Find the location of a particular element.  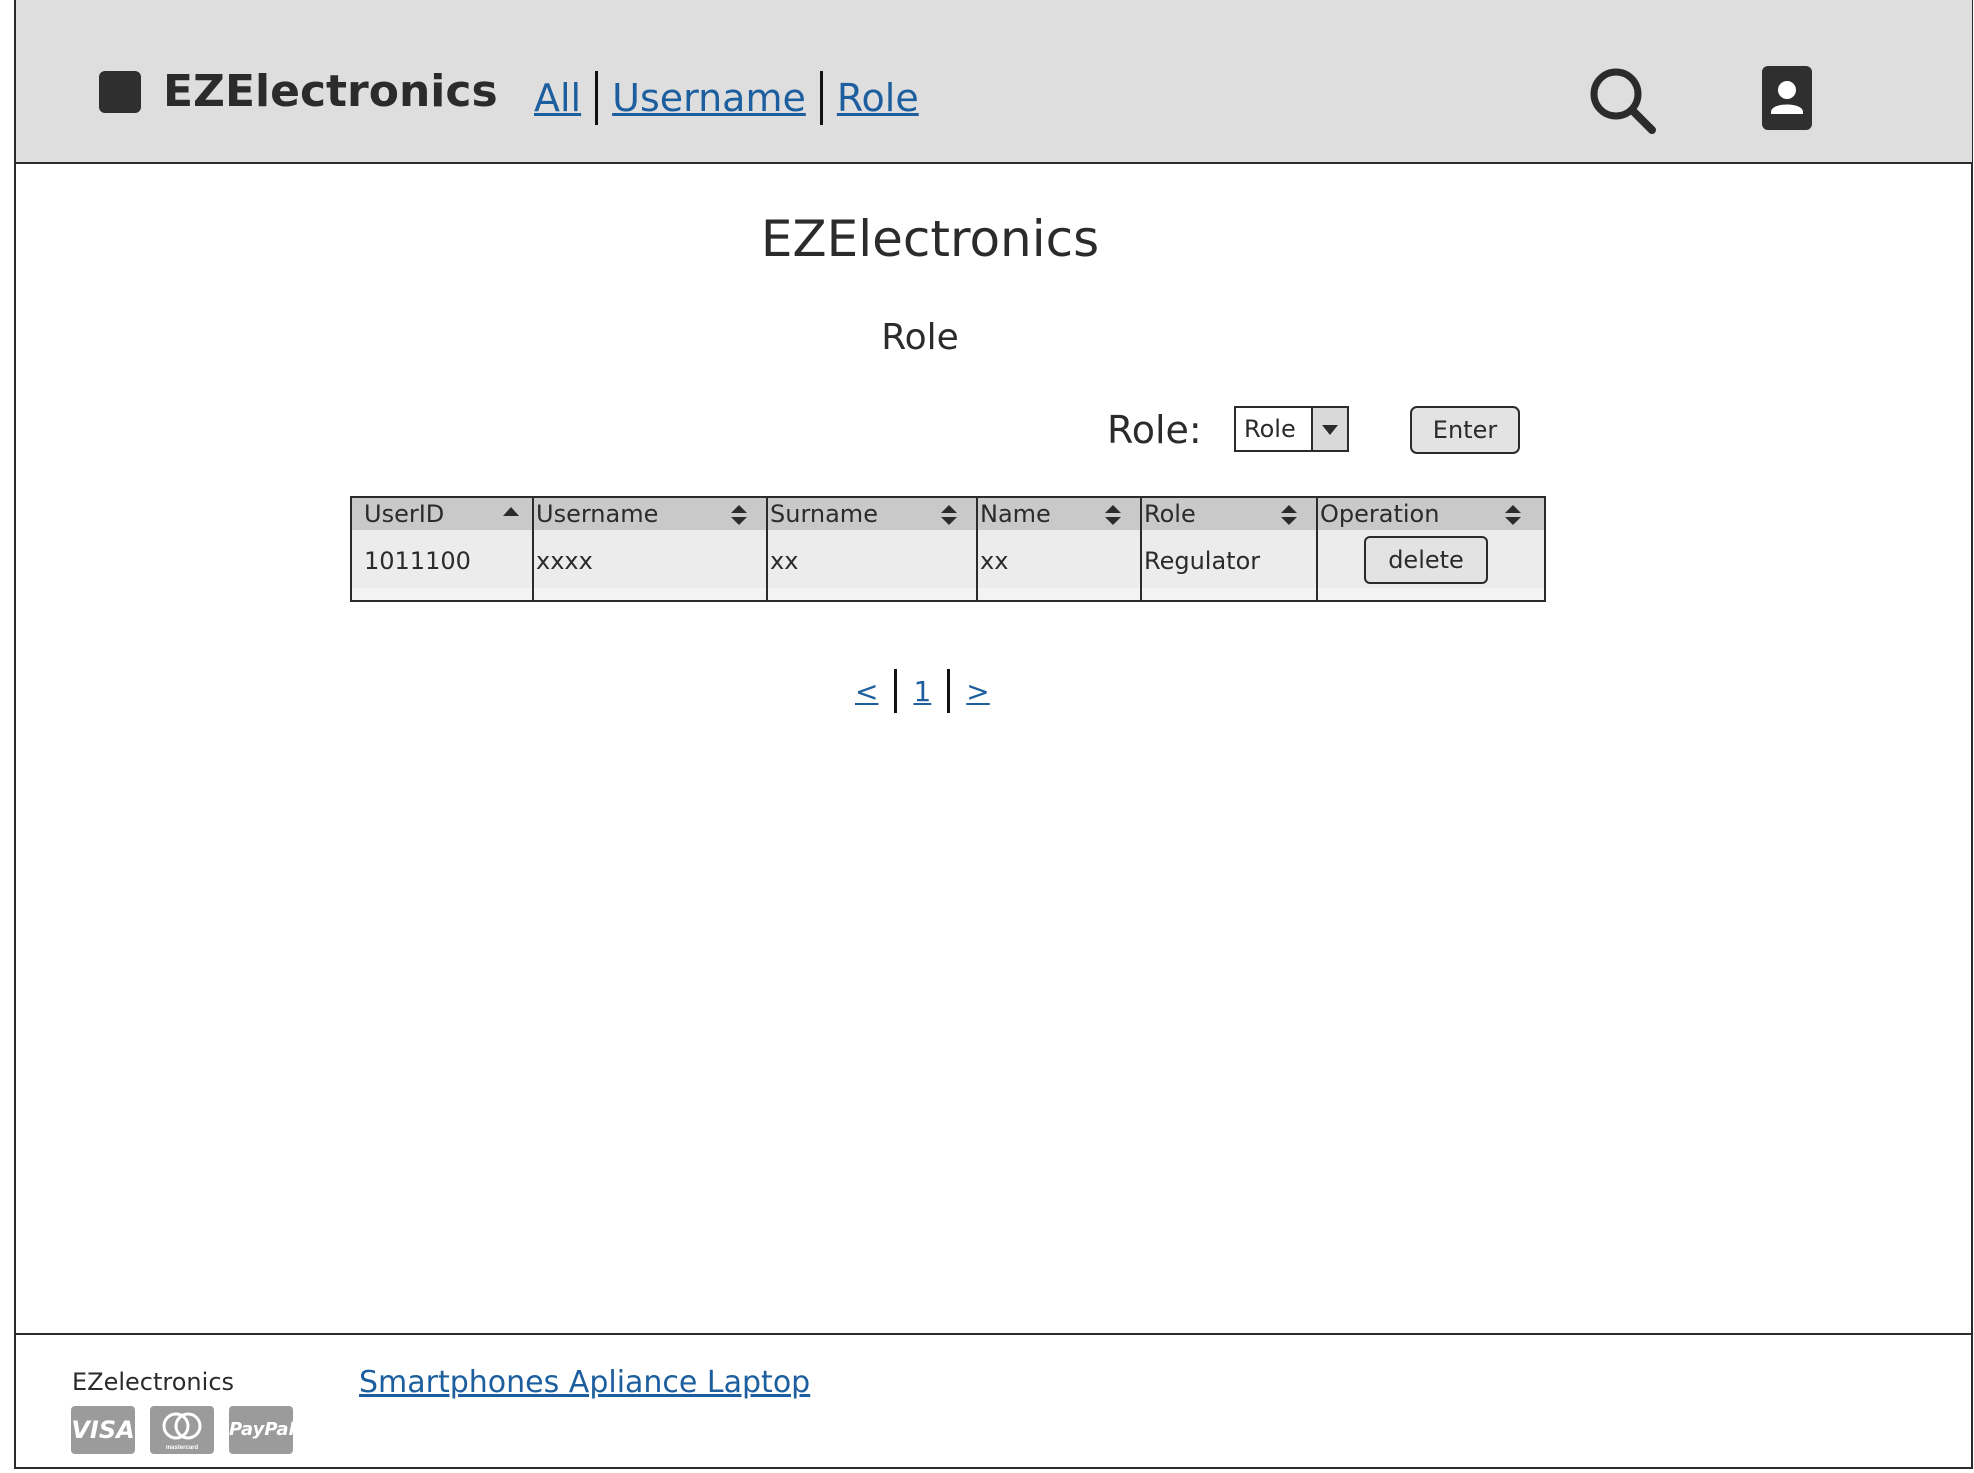

cell-role: Regulator is located at coordinates (1202, 561).